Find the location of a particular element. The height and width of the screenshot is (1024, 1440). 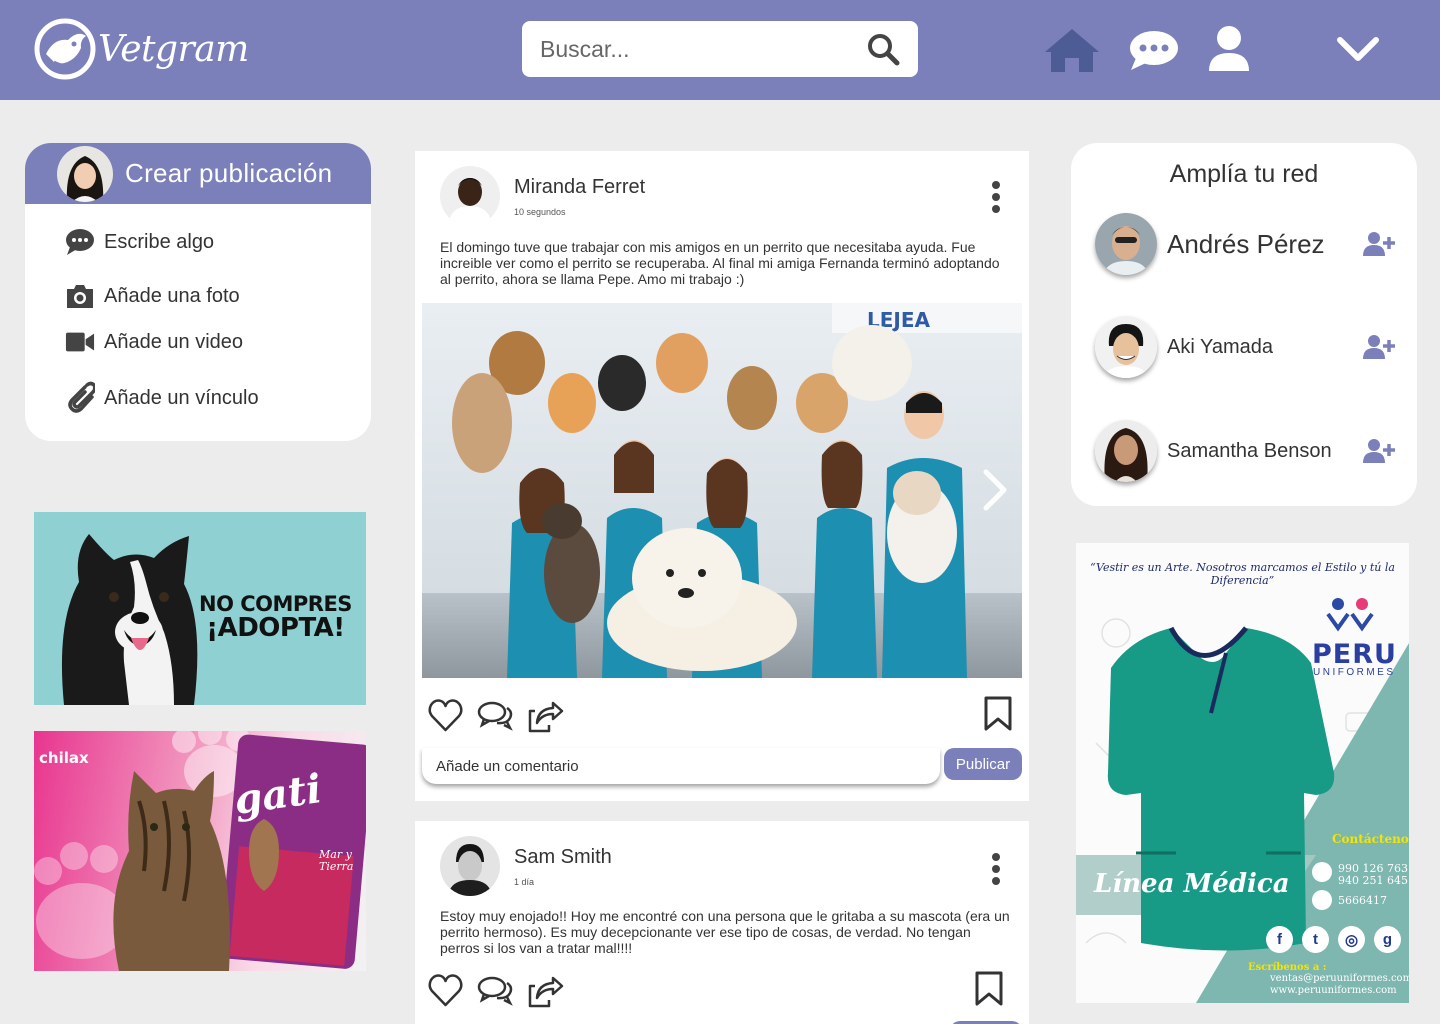

home-icon is located at coordinates (1072, 50).